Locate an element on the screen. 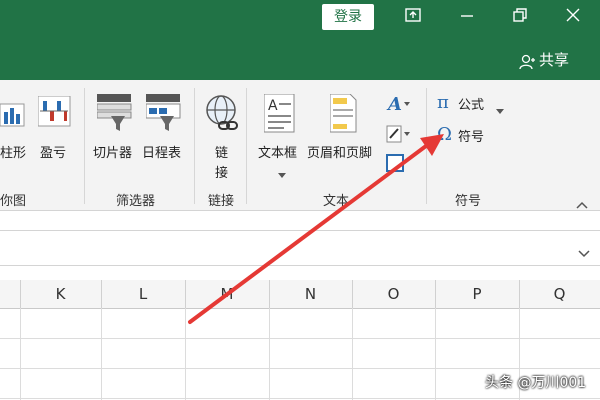 The image size is (600, 400). watermark: 头条 @万川001 is located at coordinates (536, 383).